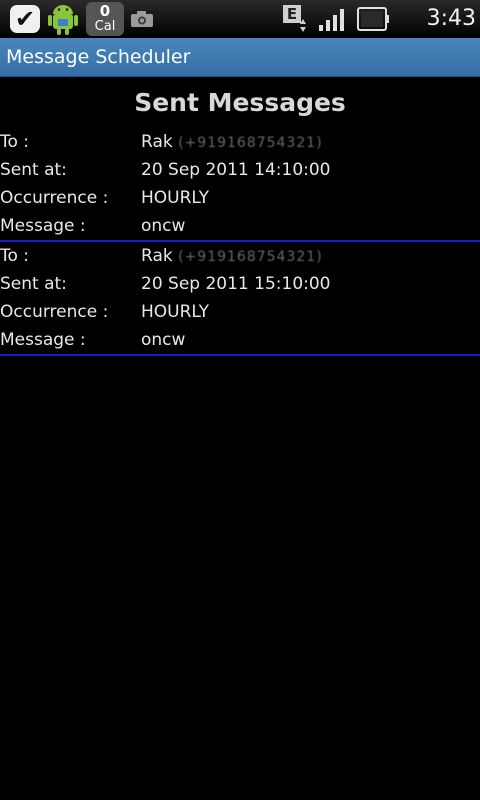 This screenshot has height=800, width=480. I want to click on camera-icon, so click(142, 19).